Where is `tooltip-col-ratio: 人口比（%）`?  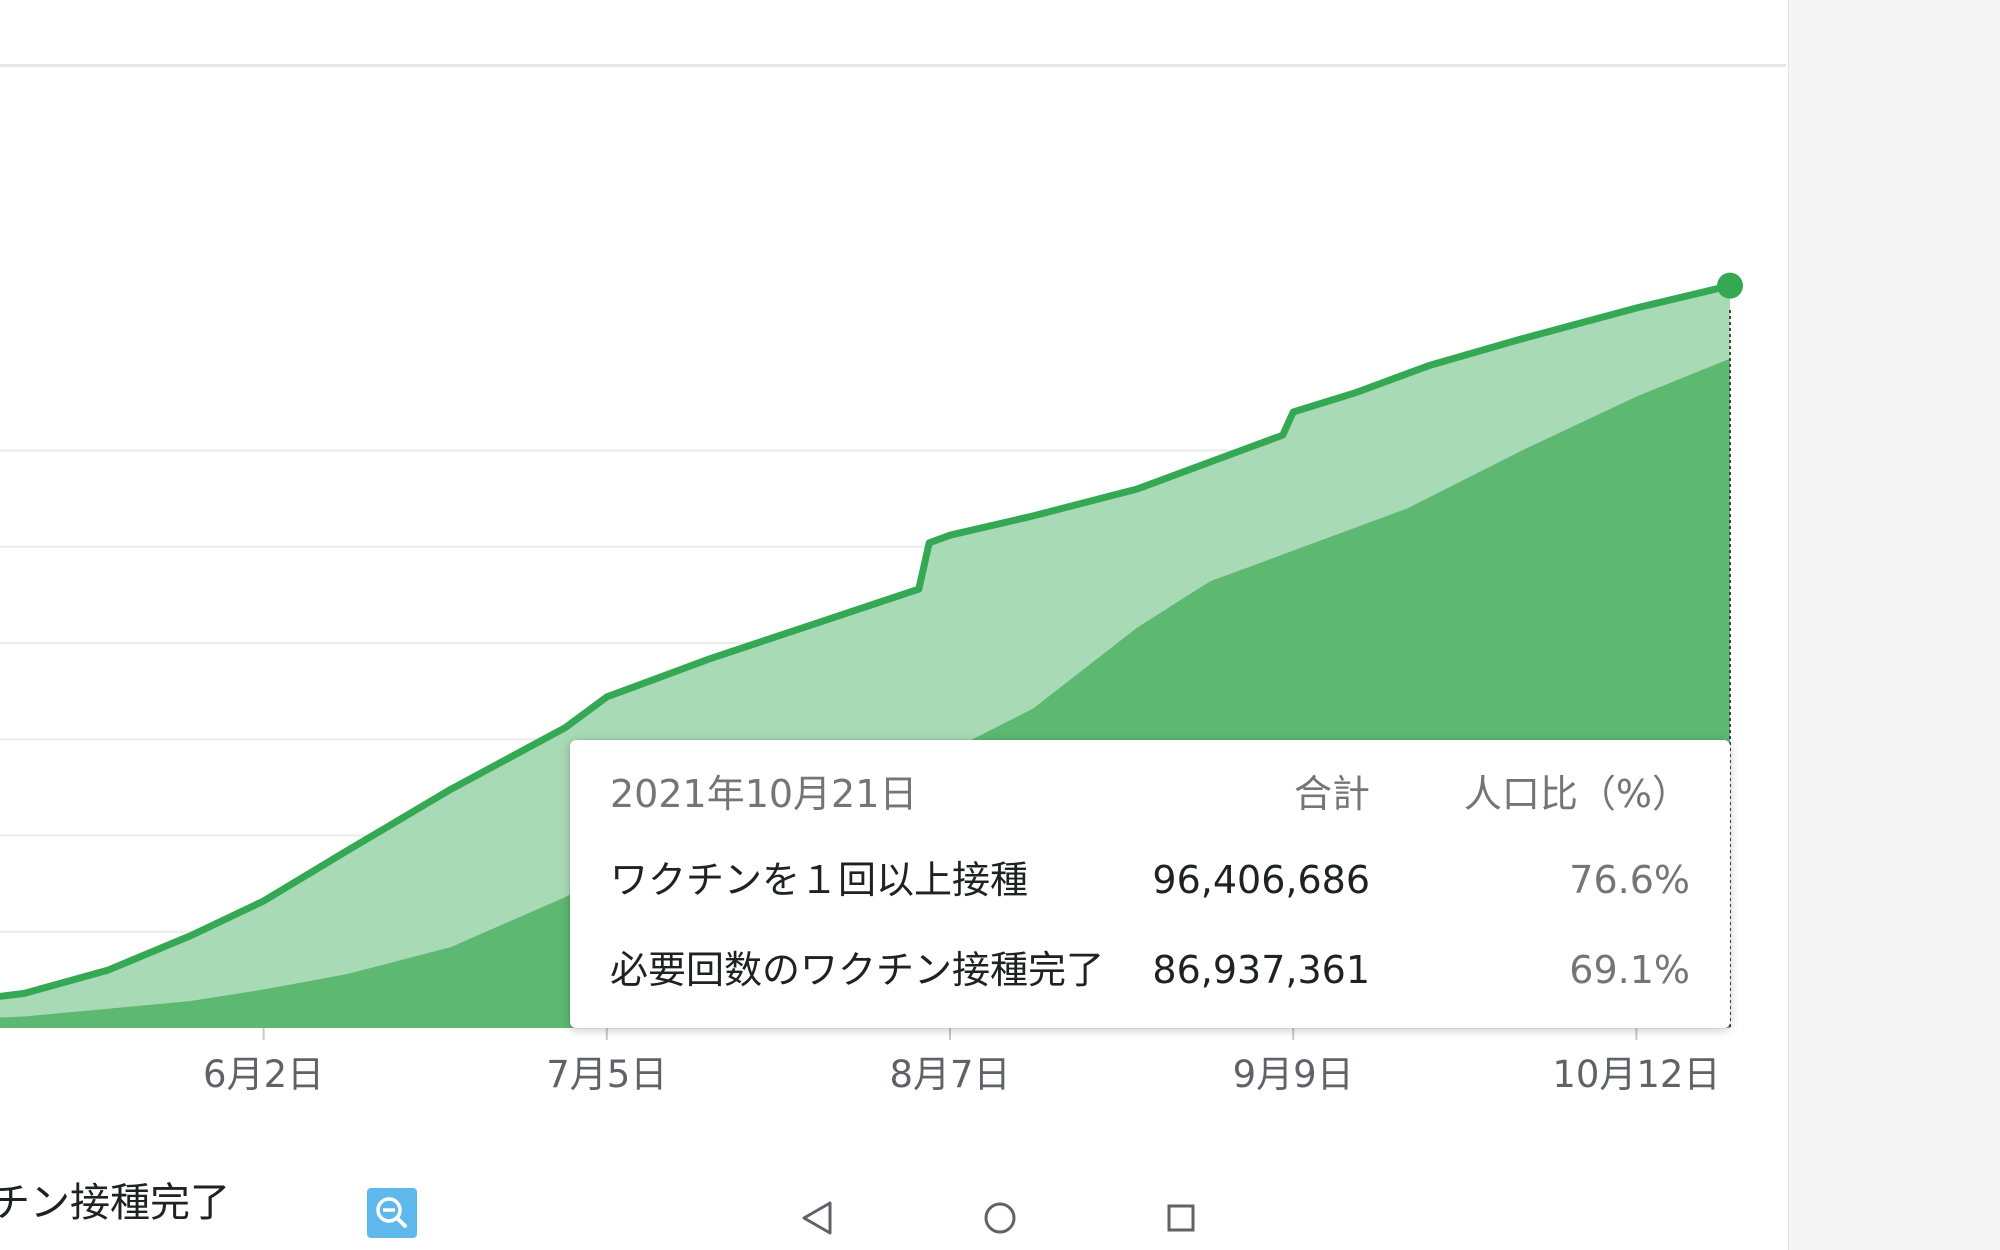 tooltip-col-ratio: 人口比（%） is located at coordinates (1576, 794).